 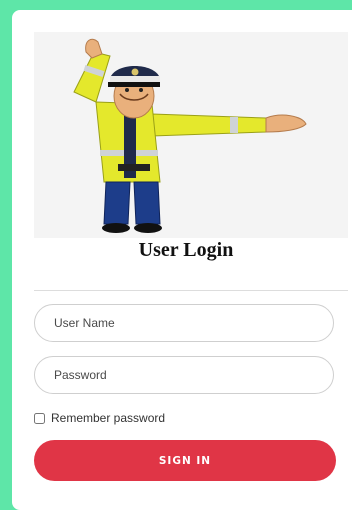 I want to click on login-title: User Login, so click(x=186, y=250).